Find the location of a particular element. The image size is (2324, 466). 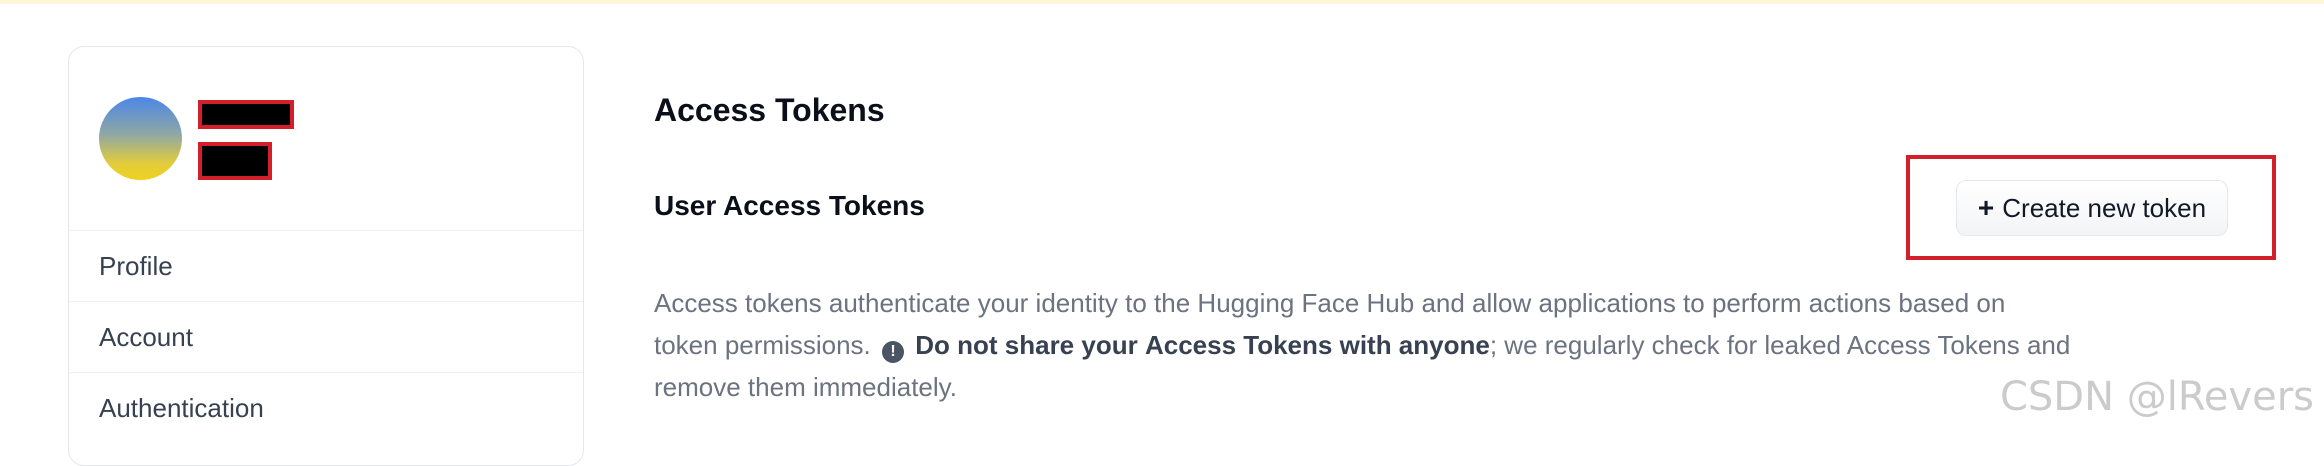

plus-icon: + is located at coordinates (1986, 207).